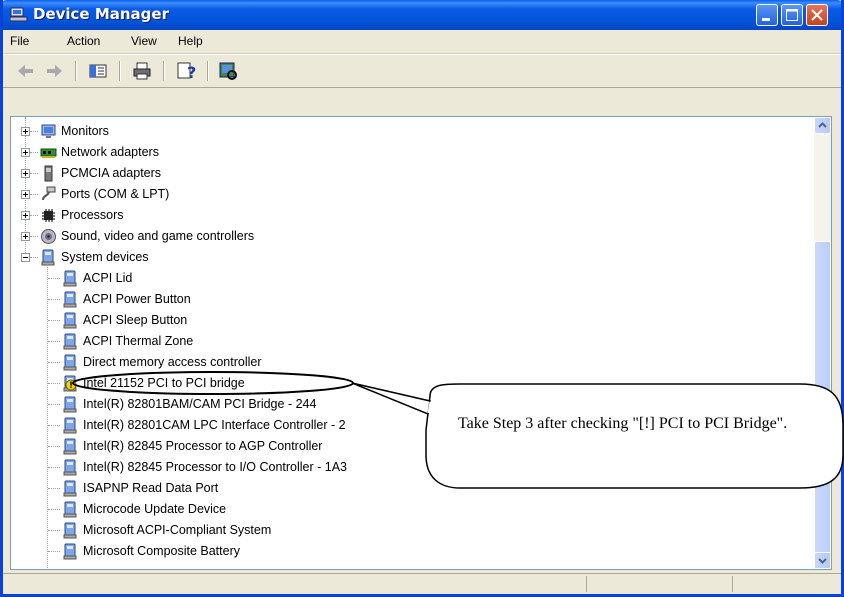 This screenshot has width=844, height=597. Describe the element at coordinates (213, 383) in the screenshot. I see `highlight-ellipse` at that location.